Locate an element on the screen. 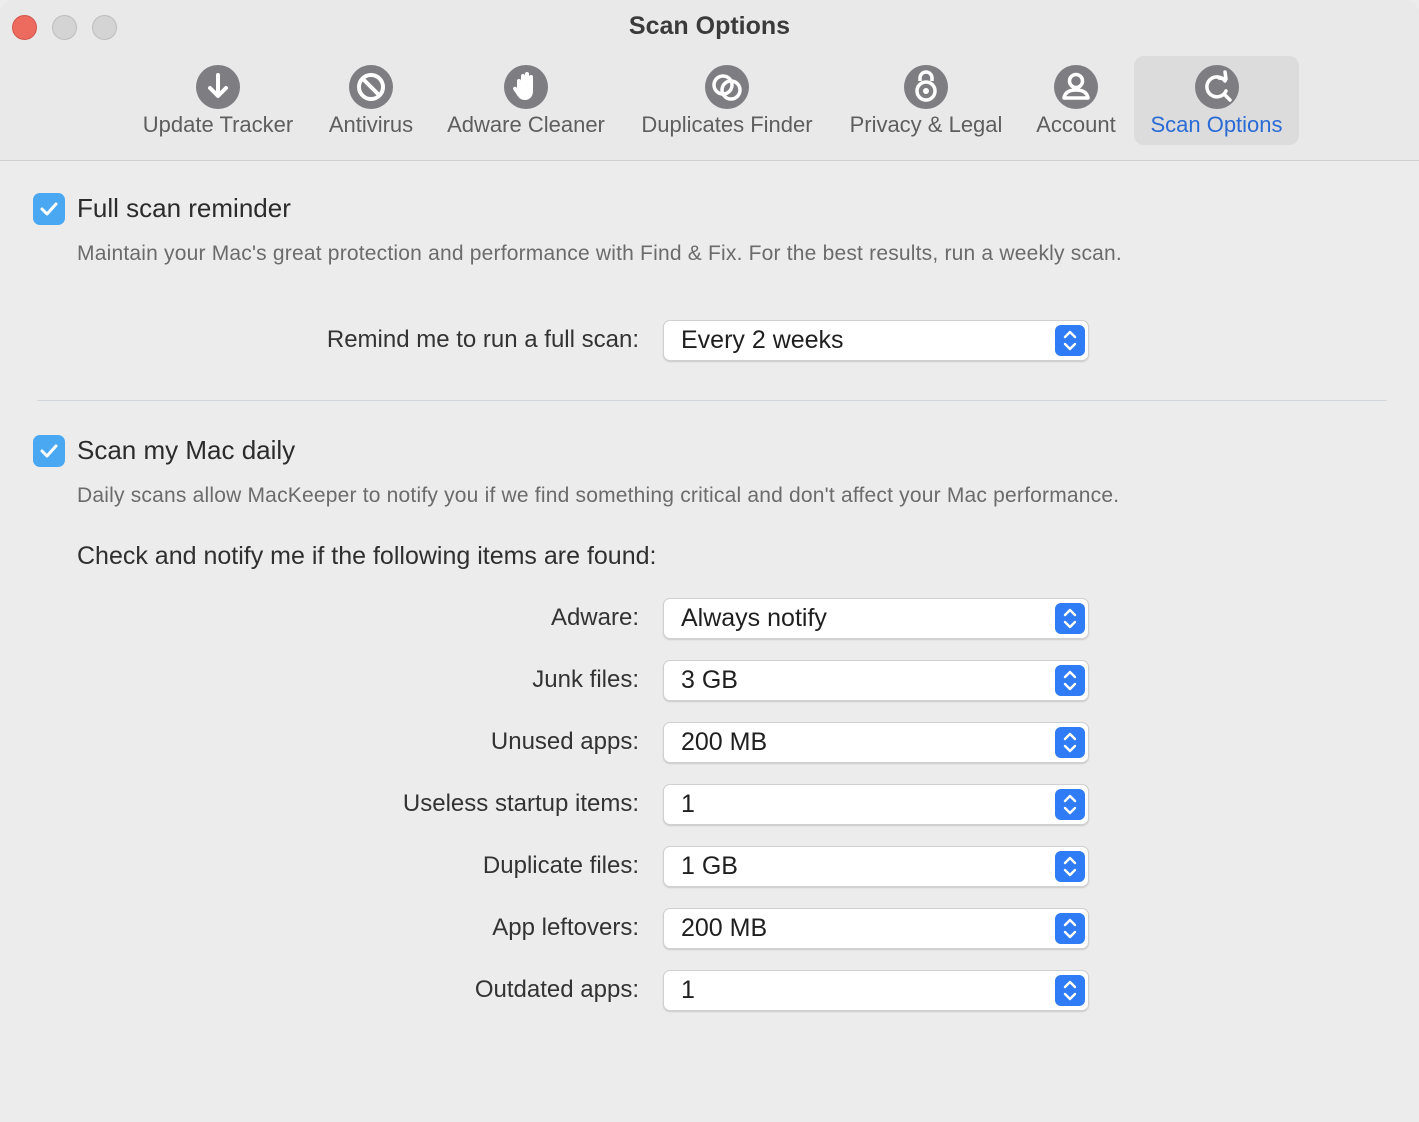  tab-duplicates-finder: Duplicates Finder is located at coordinates (727, 100).